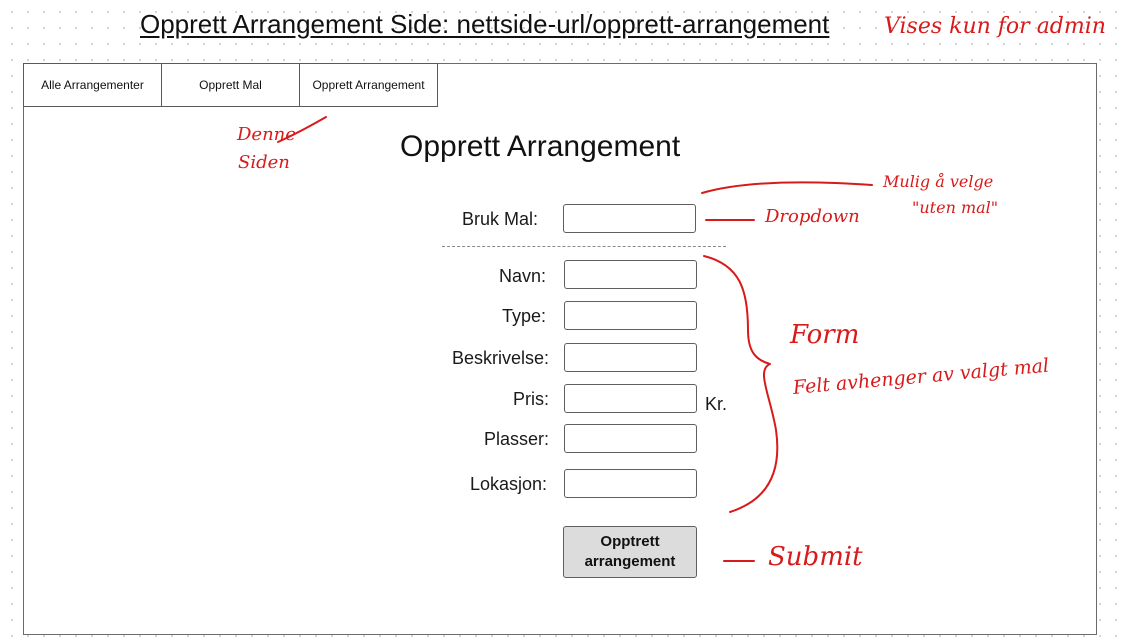 The height and width of the screenshot is (643, 1127). I want to click on navn-input, so click(630, 274).